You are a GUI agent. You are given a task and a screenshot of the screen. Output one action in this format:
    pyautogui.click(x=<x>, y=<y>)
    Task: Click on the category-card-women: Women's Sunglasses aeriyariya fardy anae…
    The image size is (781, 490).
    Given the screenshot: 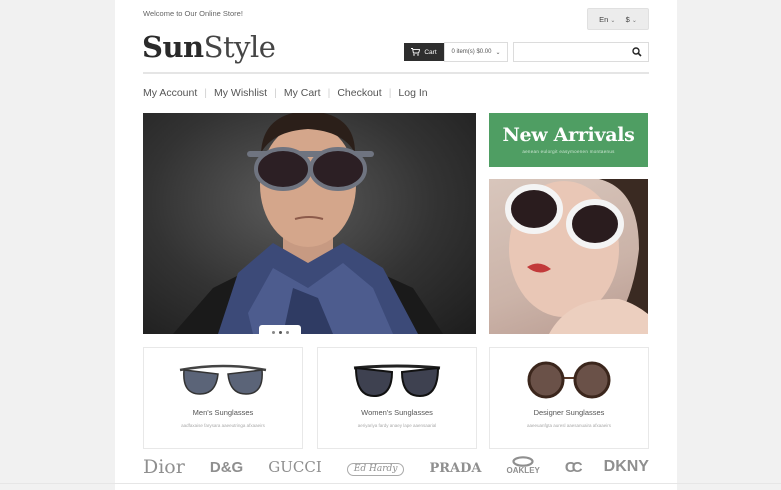 What is the action you would take?
    pyautogui.click(x=397, y=398)
    